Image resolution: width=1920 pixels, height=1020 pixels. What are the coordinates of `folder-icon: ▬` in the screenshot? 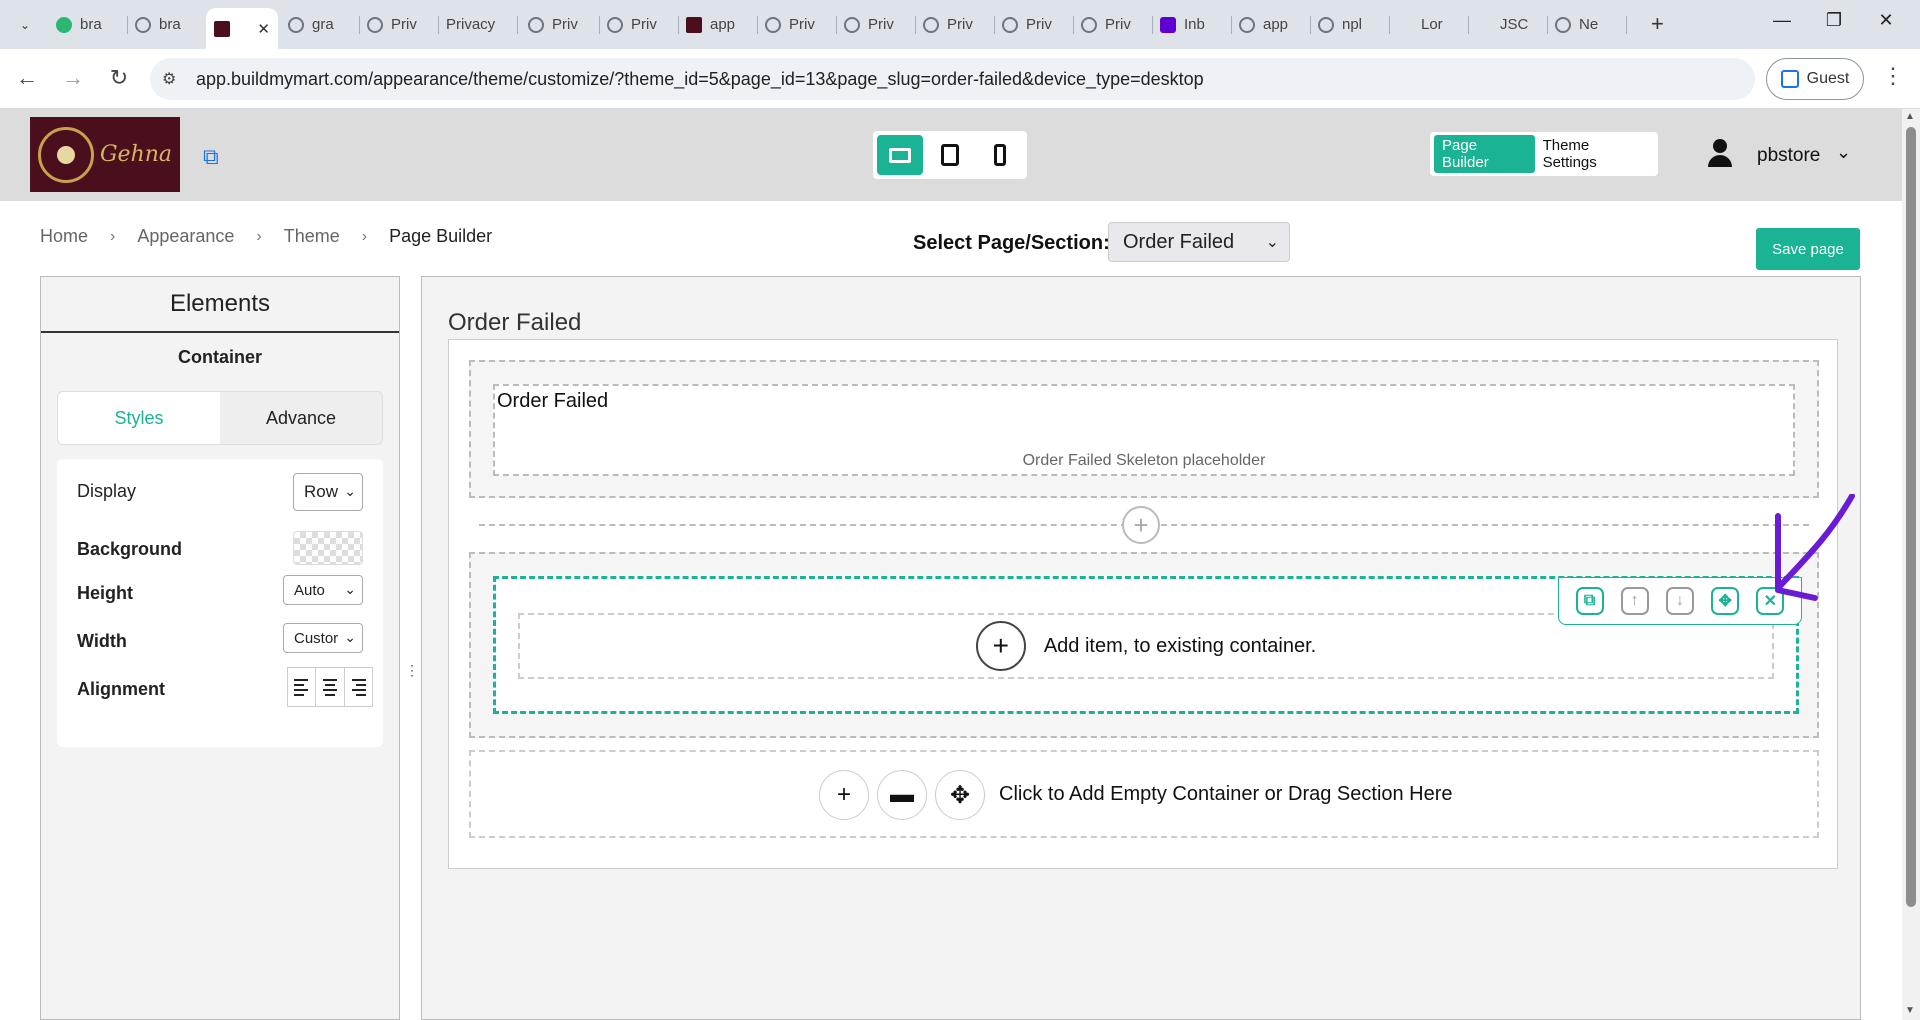 It's located at (902, 795).